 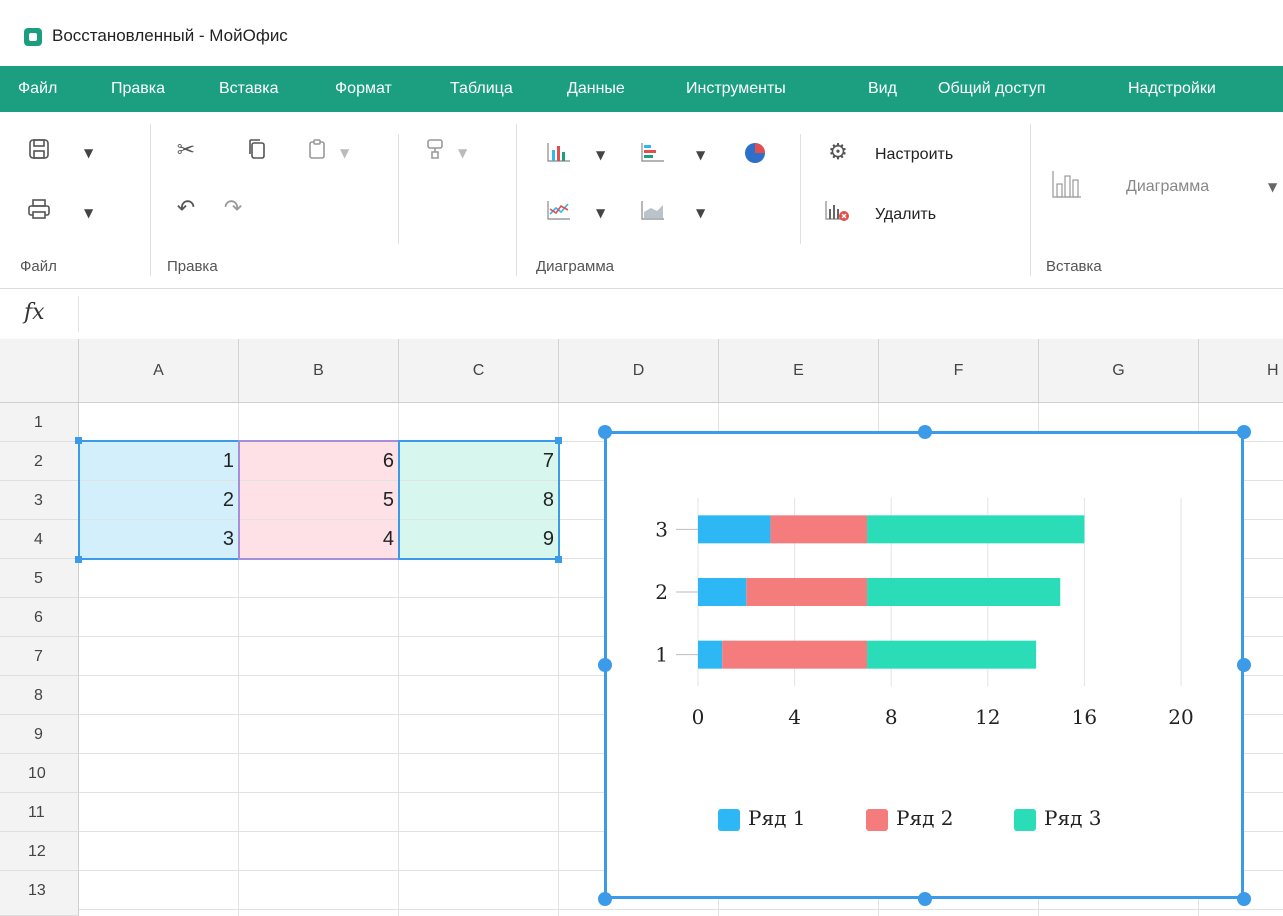 I want to click on x-tick-label: 4, so click(x=794, y=717).